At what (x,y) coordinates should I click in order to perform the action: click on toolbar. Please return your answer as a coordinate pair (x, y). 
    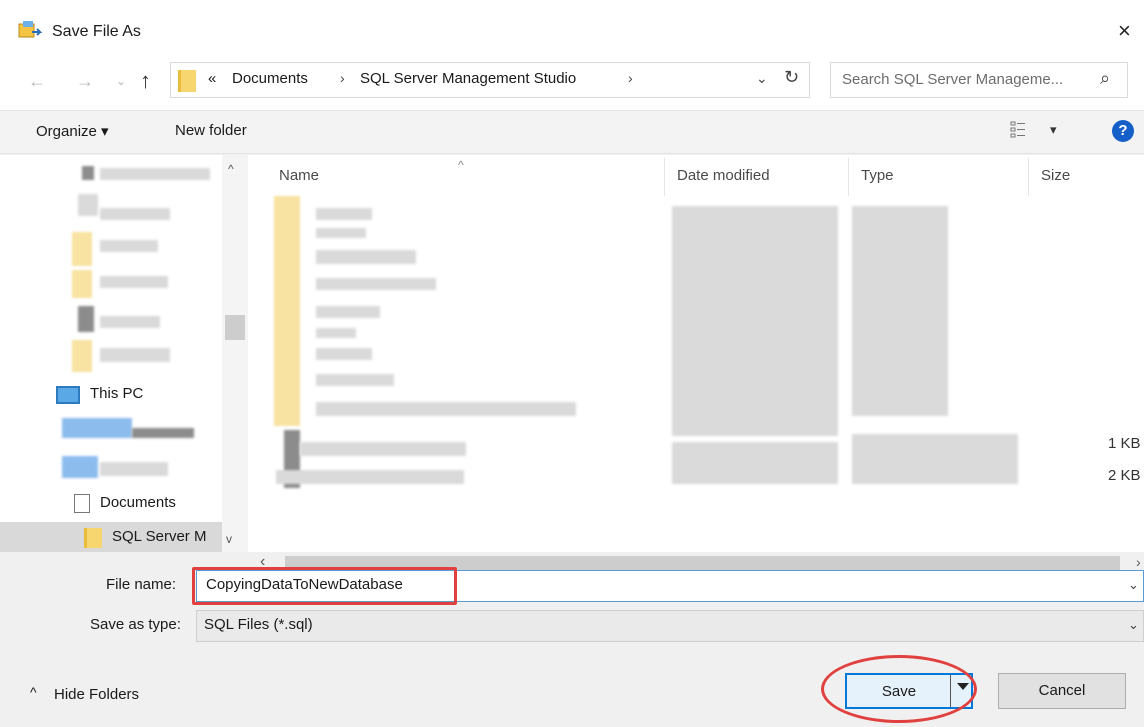
    Looking at the image, I should click on (572, 132).